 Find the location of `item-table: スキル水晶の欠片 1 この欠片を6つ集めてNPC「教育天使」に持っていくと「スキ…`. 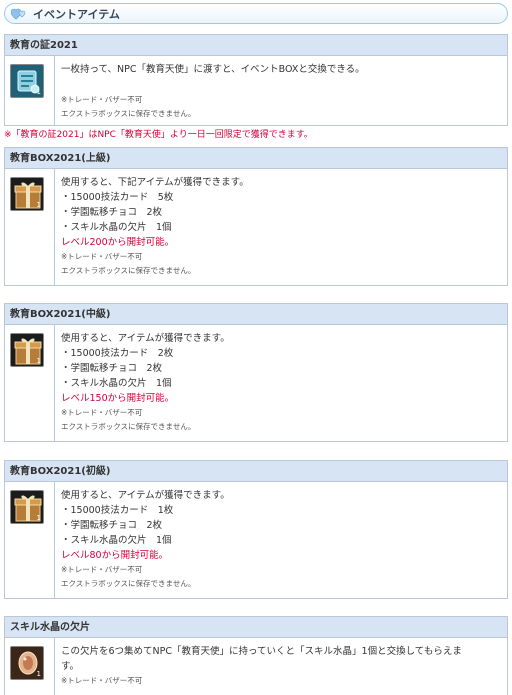

item-table: スキル水晶の欠片 1 この欠片を6つ集めてNPC「教育天使」に持っていくと「スキ… is located at coordinates (256, 655).